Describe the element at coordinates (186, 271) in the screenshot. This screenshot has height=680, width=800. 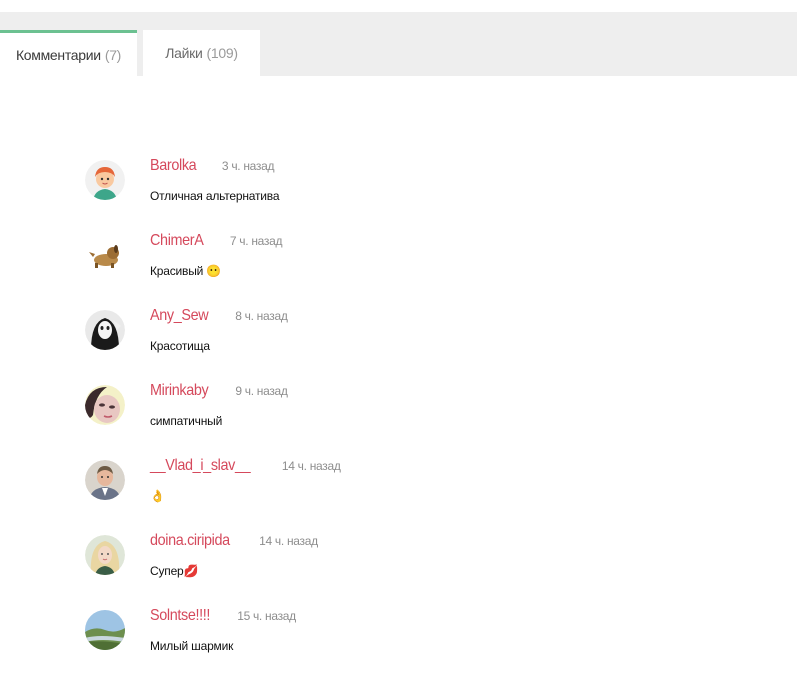
I see `comment-text: Красивый 😶` at that location.